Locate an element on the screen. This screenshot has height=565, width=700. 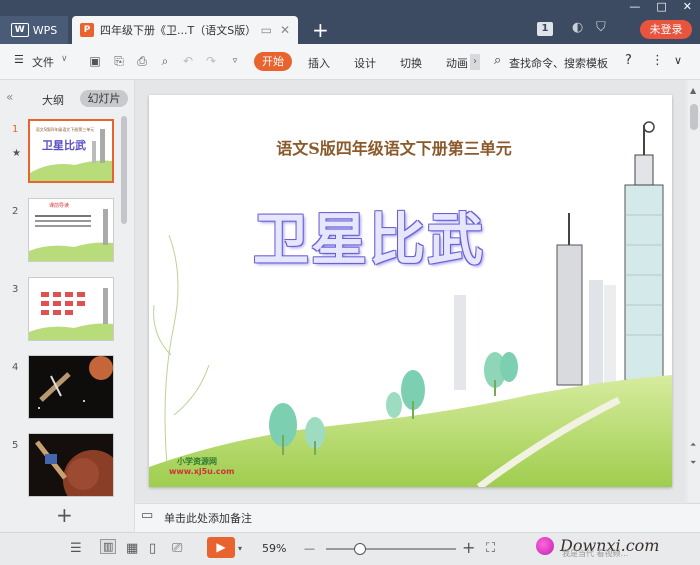
maximize-icon: □ is located at coordinates (661, 6).